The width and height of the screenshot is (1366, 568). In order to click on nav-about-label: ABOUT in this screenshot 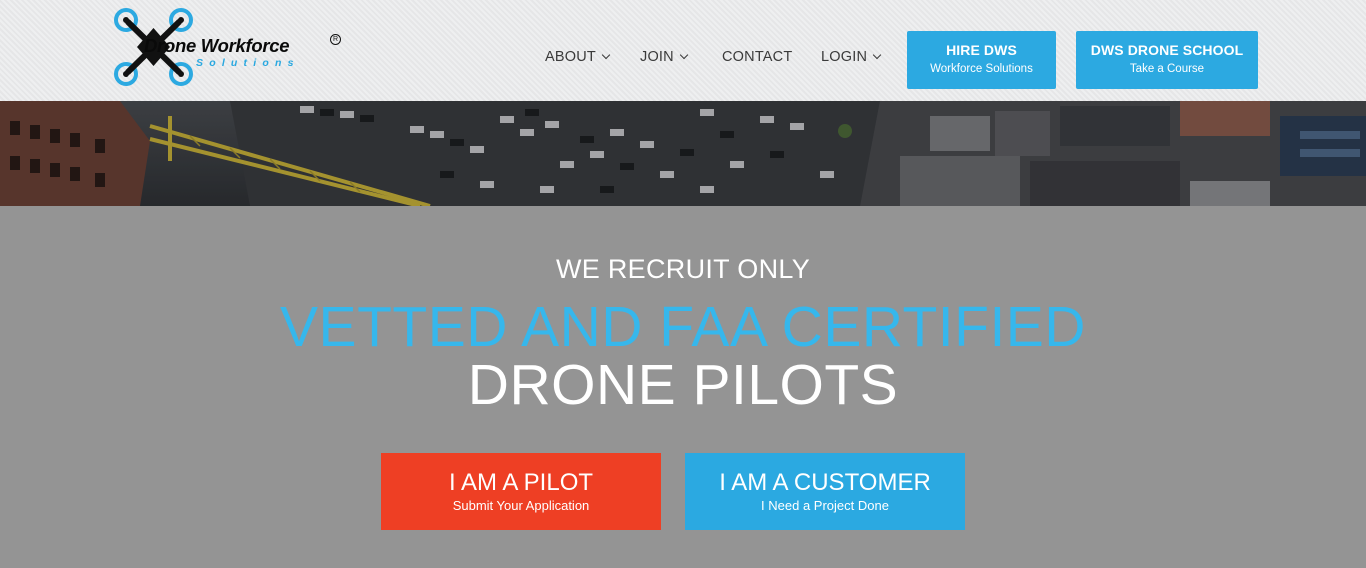, I will do `click(570, 57)`.